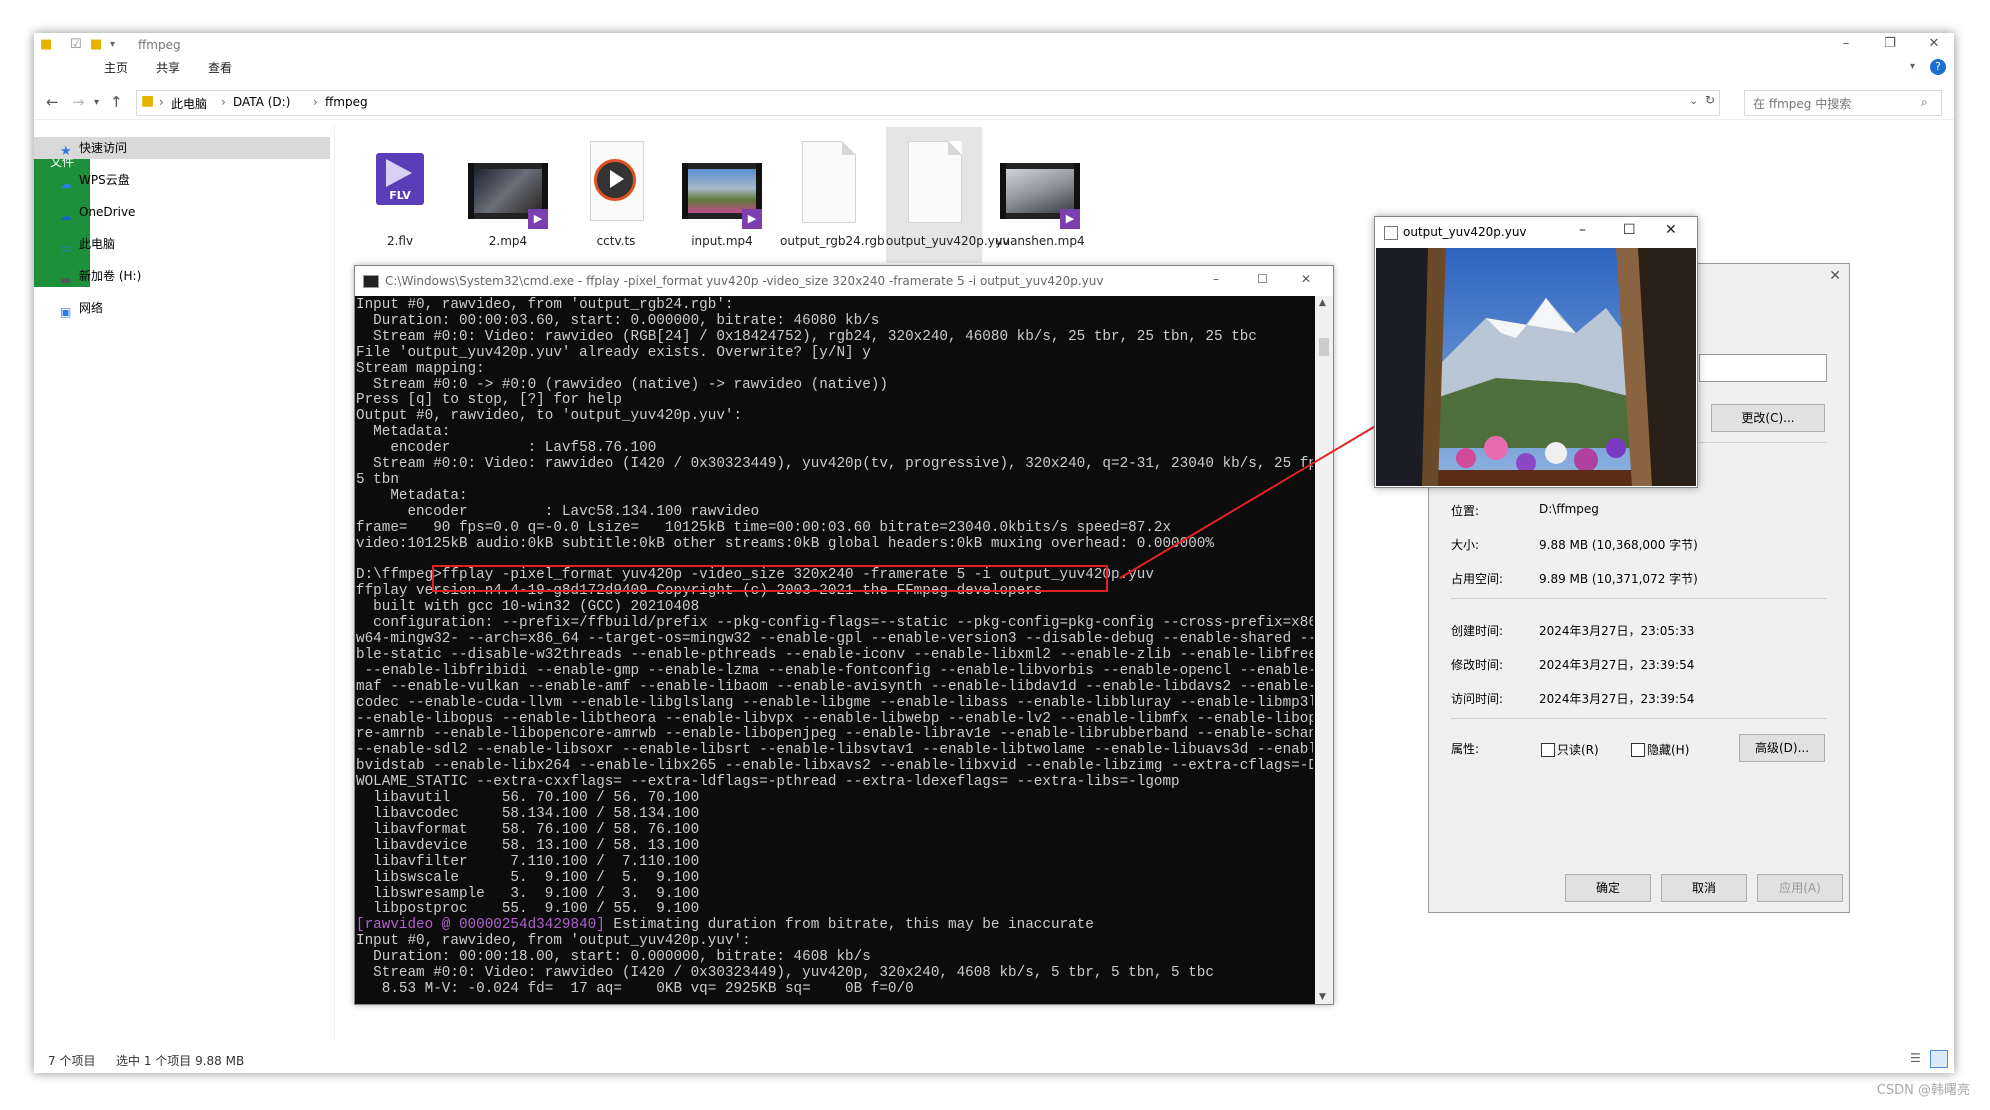 The width and height of the screenshot is (1990, 1110). I want to click on mountain-scene-image, so click(1536, 367).